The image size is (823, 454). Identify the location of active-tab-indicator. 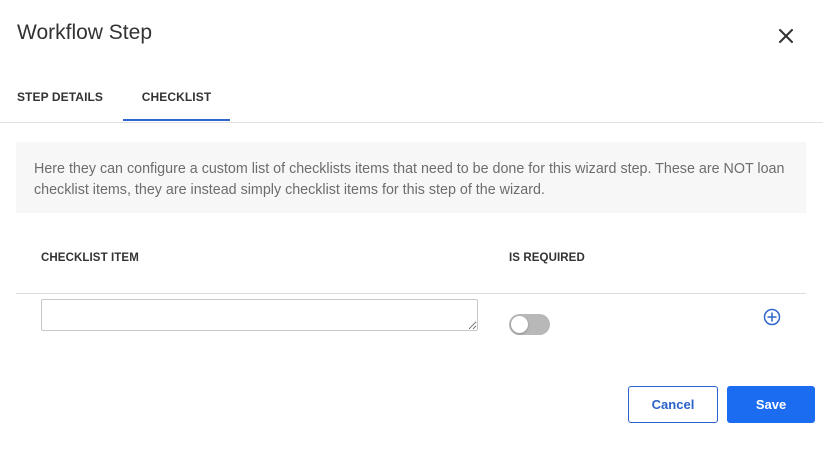
(176, 120).